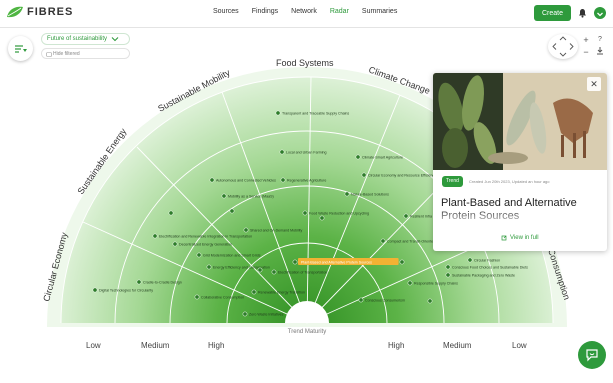 Image resolution: width=613 pixels, height=383 pixels. What do you see at coordinates (276, 230) in the screenshot?
I see `trend-label: Shared and On-Demand Mobility` at bounding box center [276, 230].